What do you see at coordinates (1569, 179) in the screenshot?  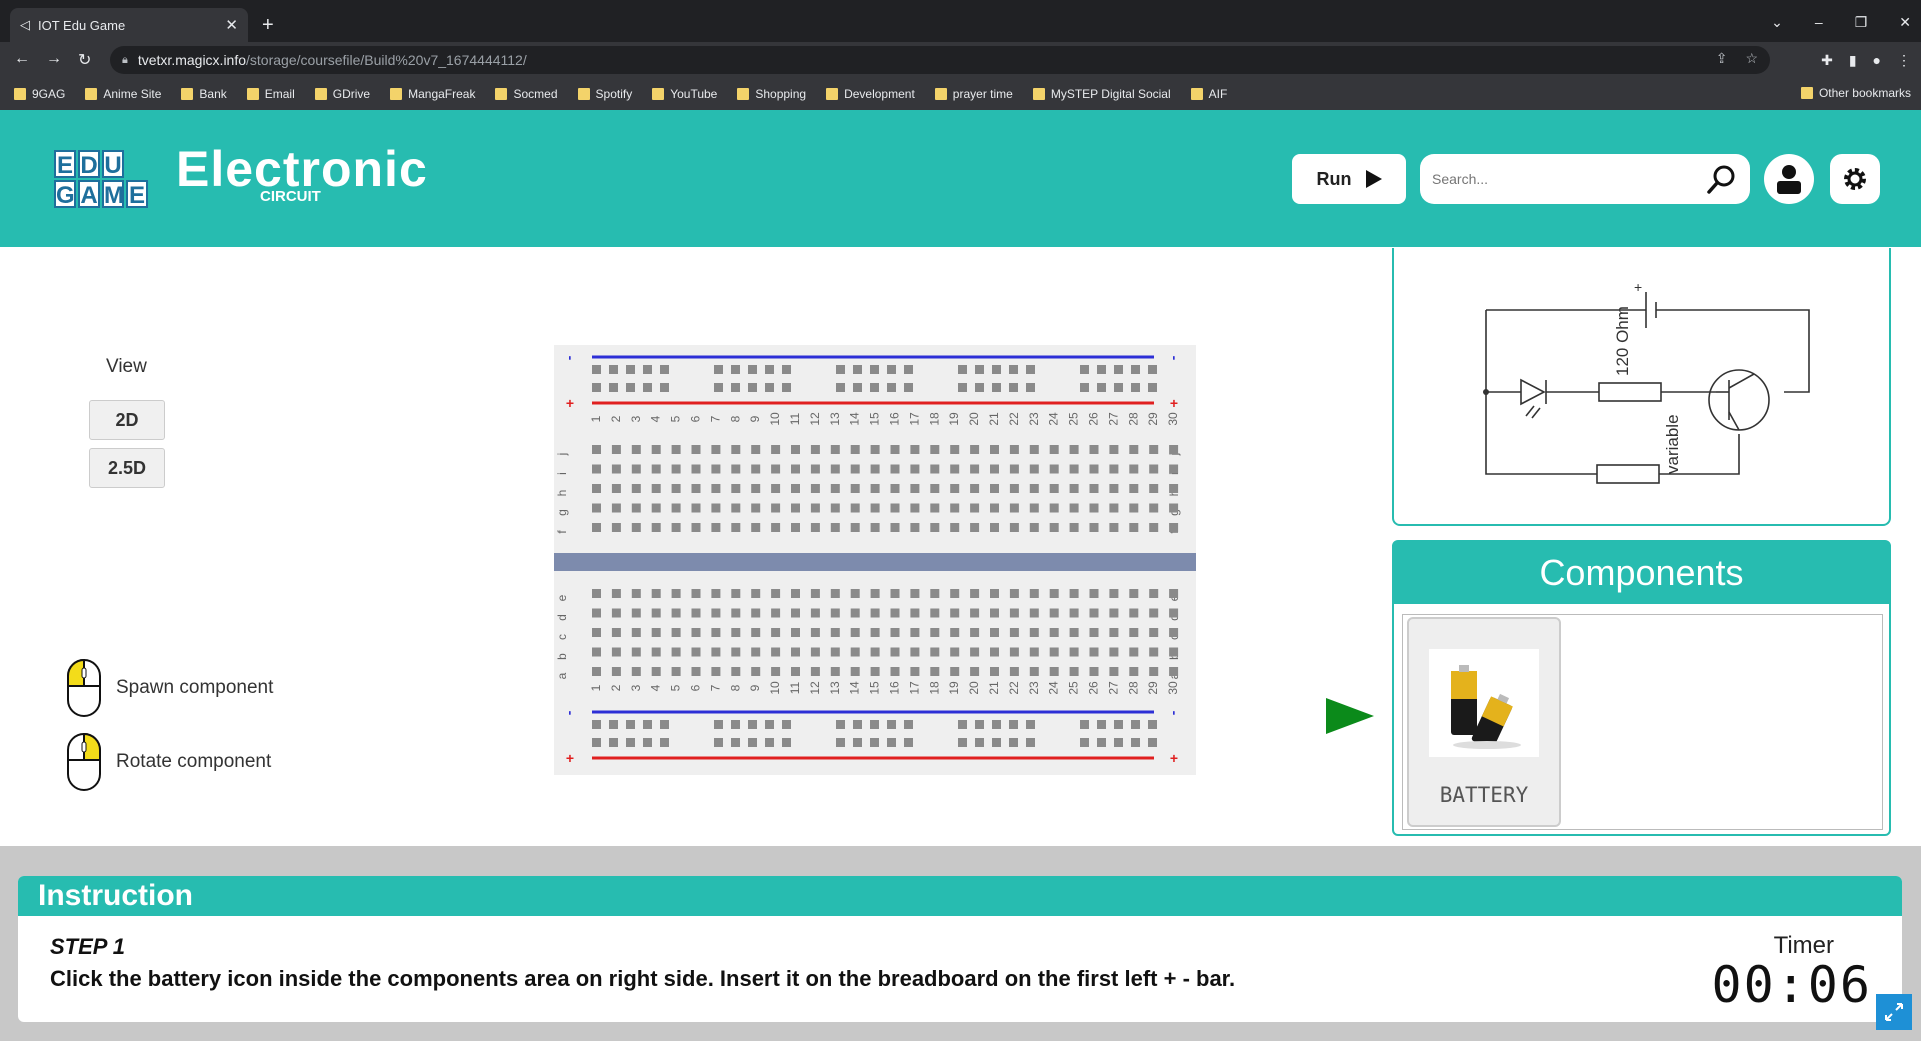 I see `search-input` at bounding box center [1569, 179].